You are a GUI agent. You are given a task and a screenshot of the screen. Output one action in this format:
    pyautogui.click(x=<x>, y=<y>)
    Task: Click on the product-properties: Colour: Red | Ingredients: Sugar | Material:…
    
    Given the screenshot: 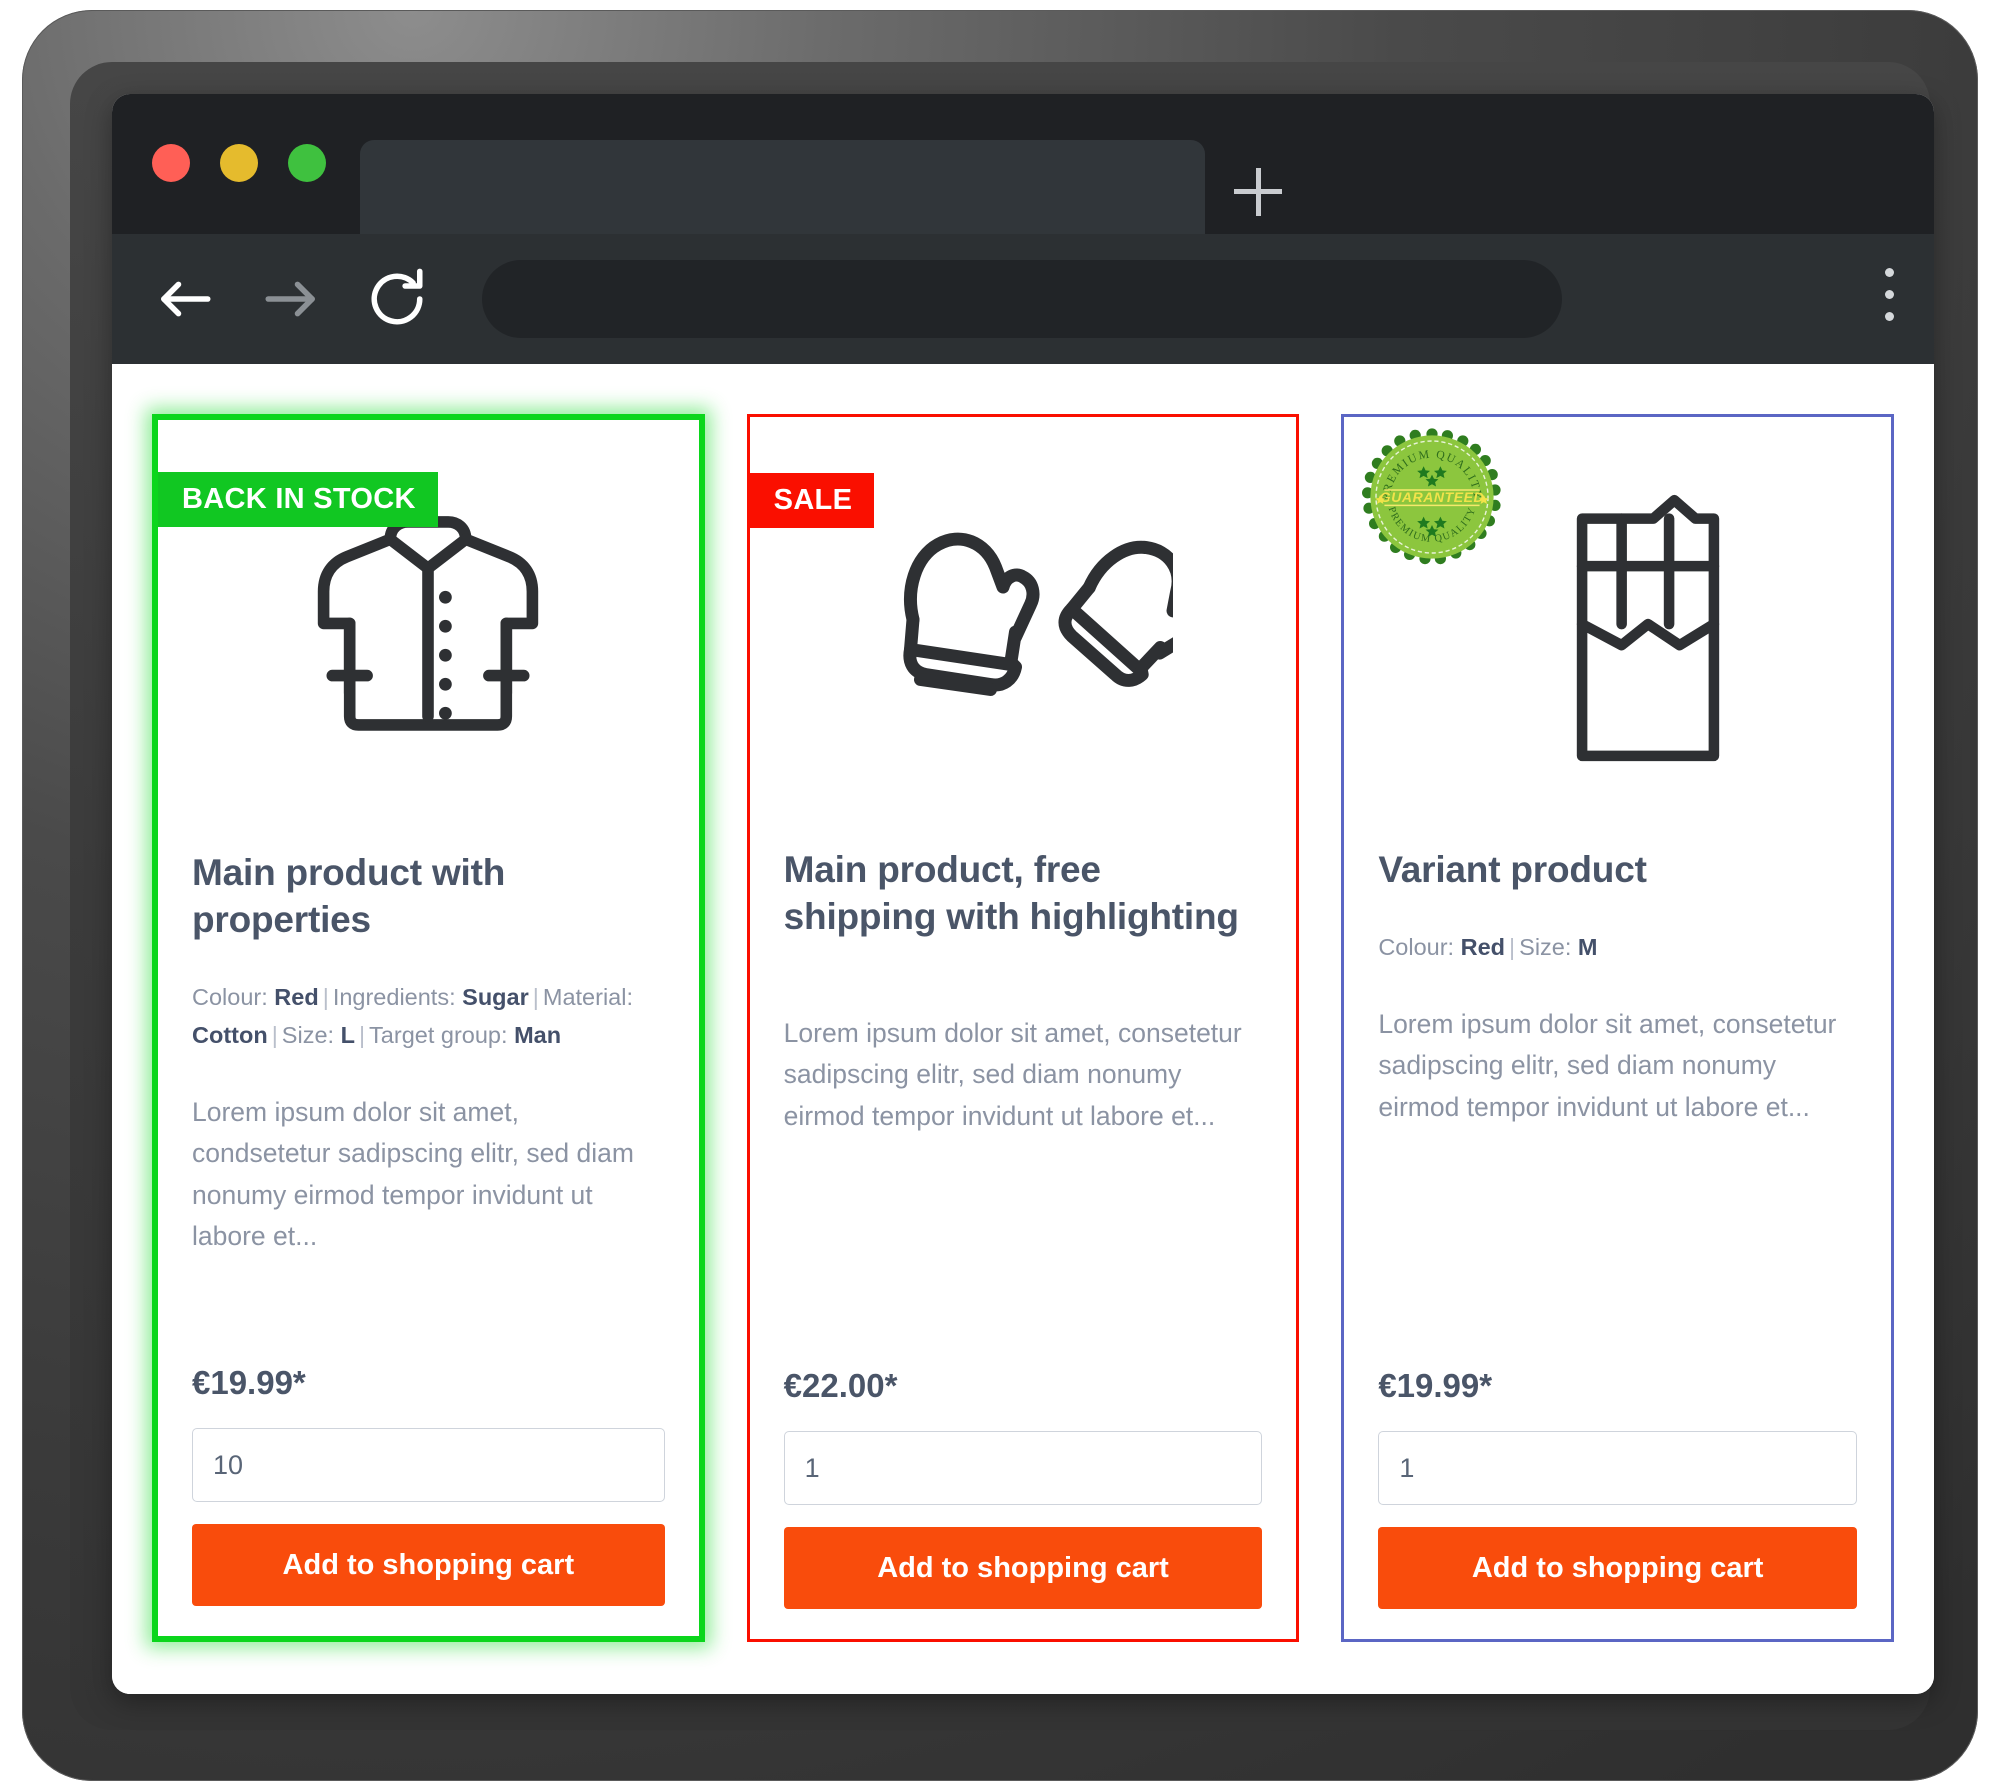 What is the action you would take?
    pyautogui.click(x=412, y=1016)
    